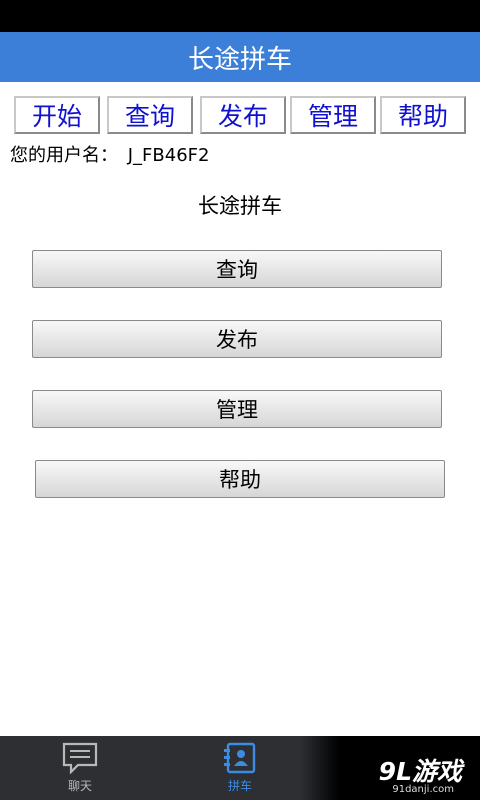 The image size is (480, 800). I want to click on search-button: 查询, so click(237, 269).